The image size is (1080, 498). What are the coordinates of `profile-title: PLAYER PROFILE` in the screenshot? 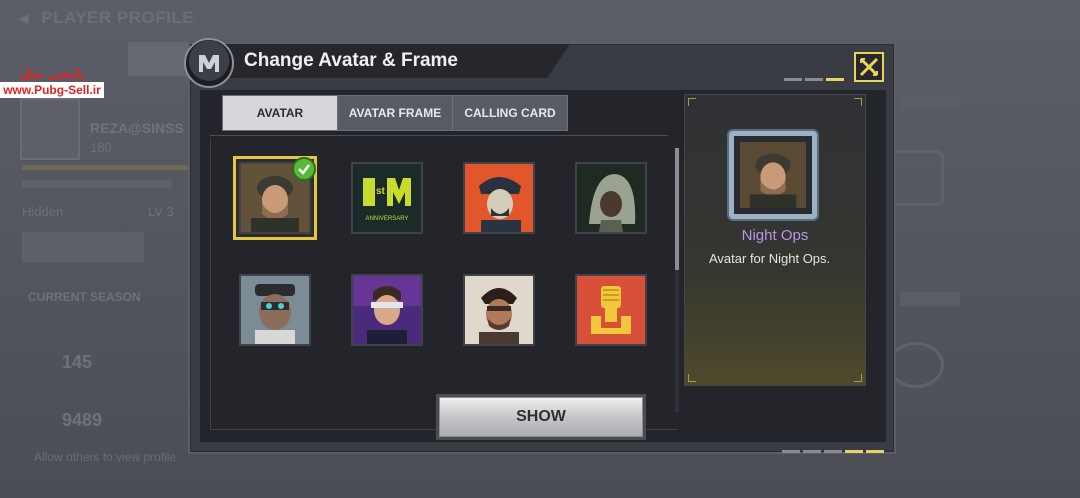 It's located at (106, 18).